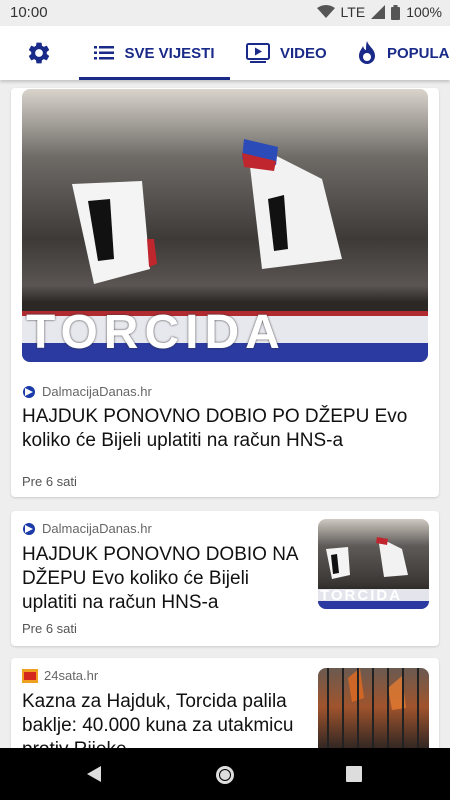 The width and height of the screenshot is (450, 800). What do you see at coordinates (71, 675) in the screenshot?
I see `source-name: 24sata.hr` at bounding box center [71, 675].